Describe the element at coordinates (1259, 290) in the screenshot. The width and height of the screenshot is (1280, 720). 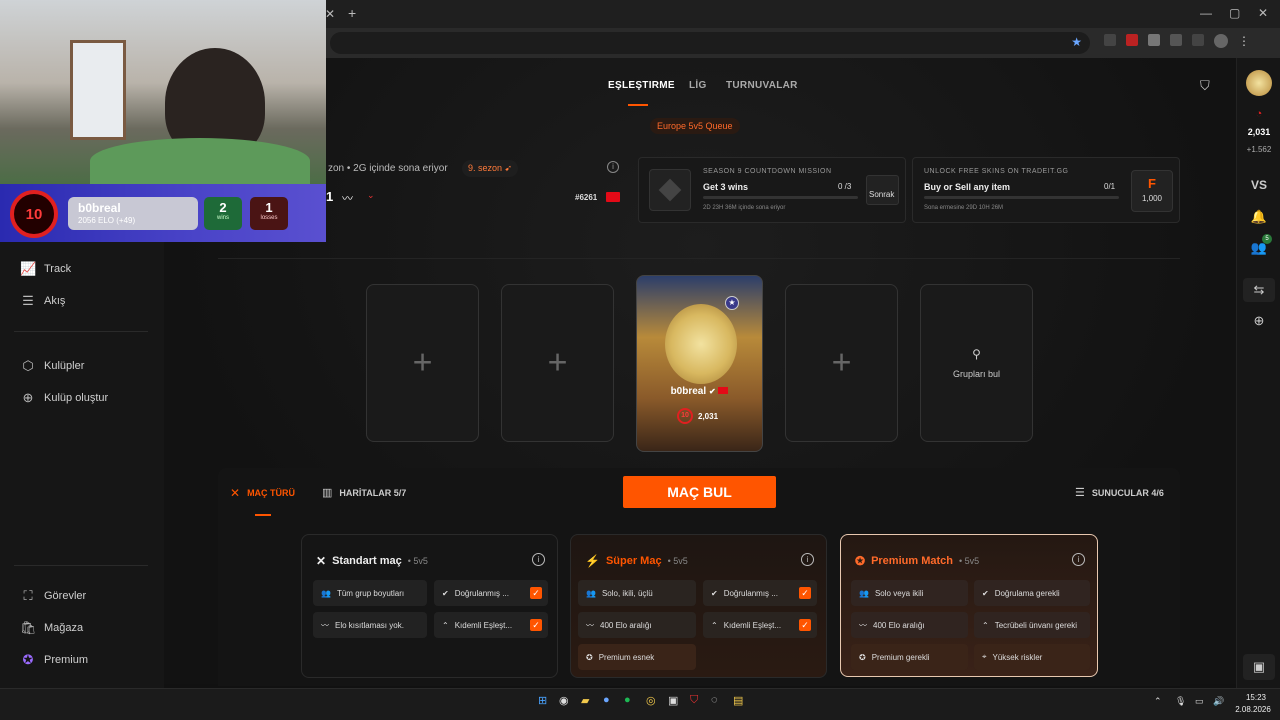
I see `party-button: ⇆` at that location.